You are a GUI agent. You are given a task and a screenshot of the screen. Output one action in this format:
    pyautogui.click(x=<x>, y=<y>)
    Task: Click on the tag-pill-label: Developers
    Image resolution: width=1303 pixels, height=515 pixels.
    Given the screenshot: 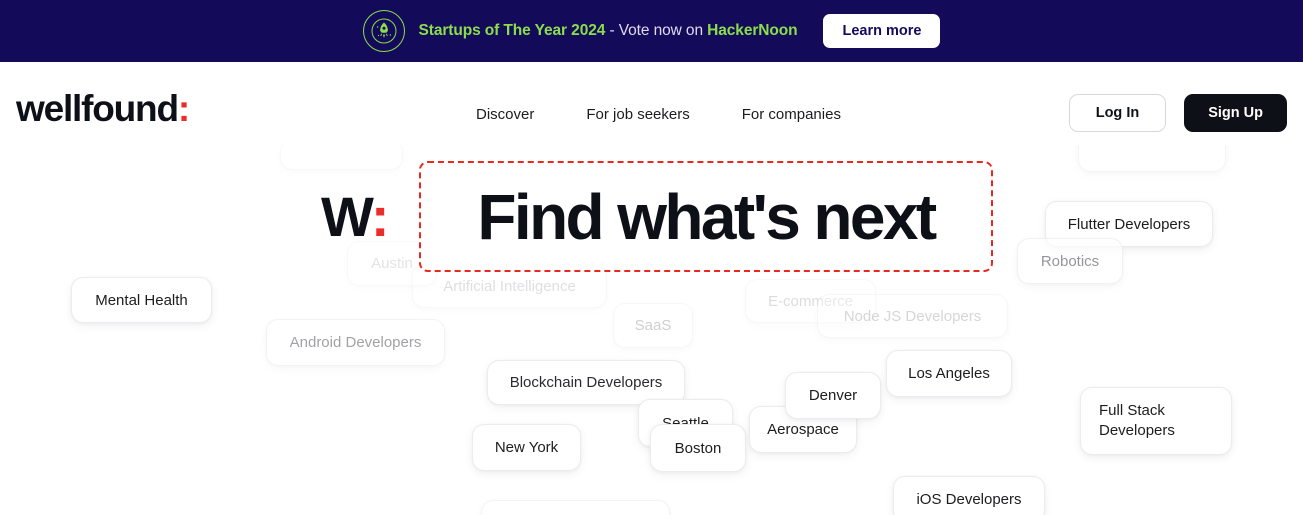 What is the action you would take?
    pyautogui.click(x=1137, y=430)
    